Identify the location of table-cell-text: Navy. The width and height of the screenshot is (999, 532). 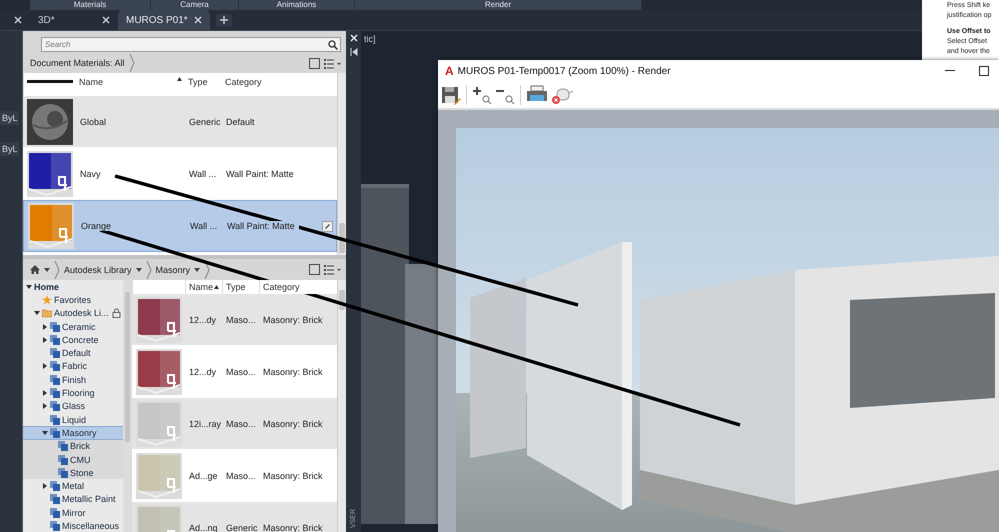
(90, 173).